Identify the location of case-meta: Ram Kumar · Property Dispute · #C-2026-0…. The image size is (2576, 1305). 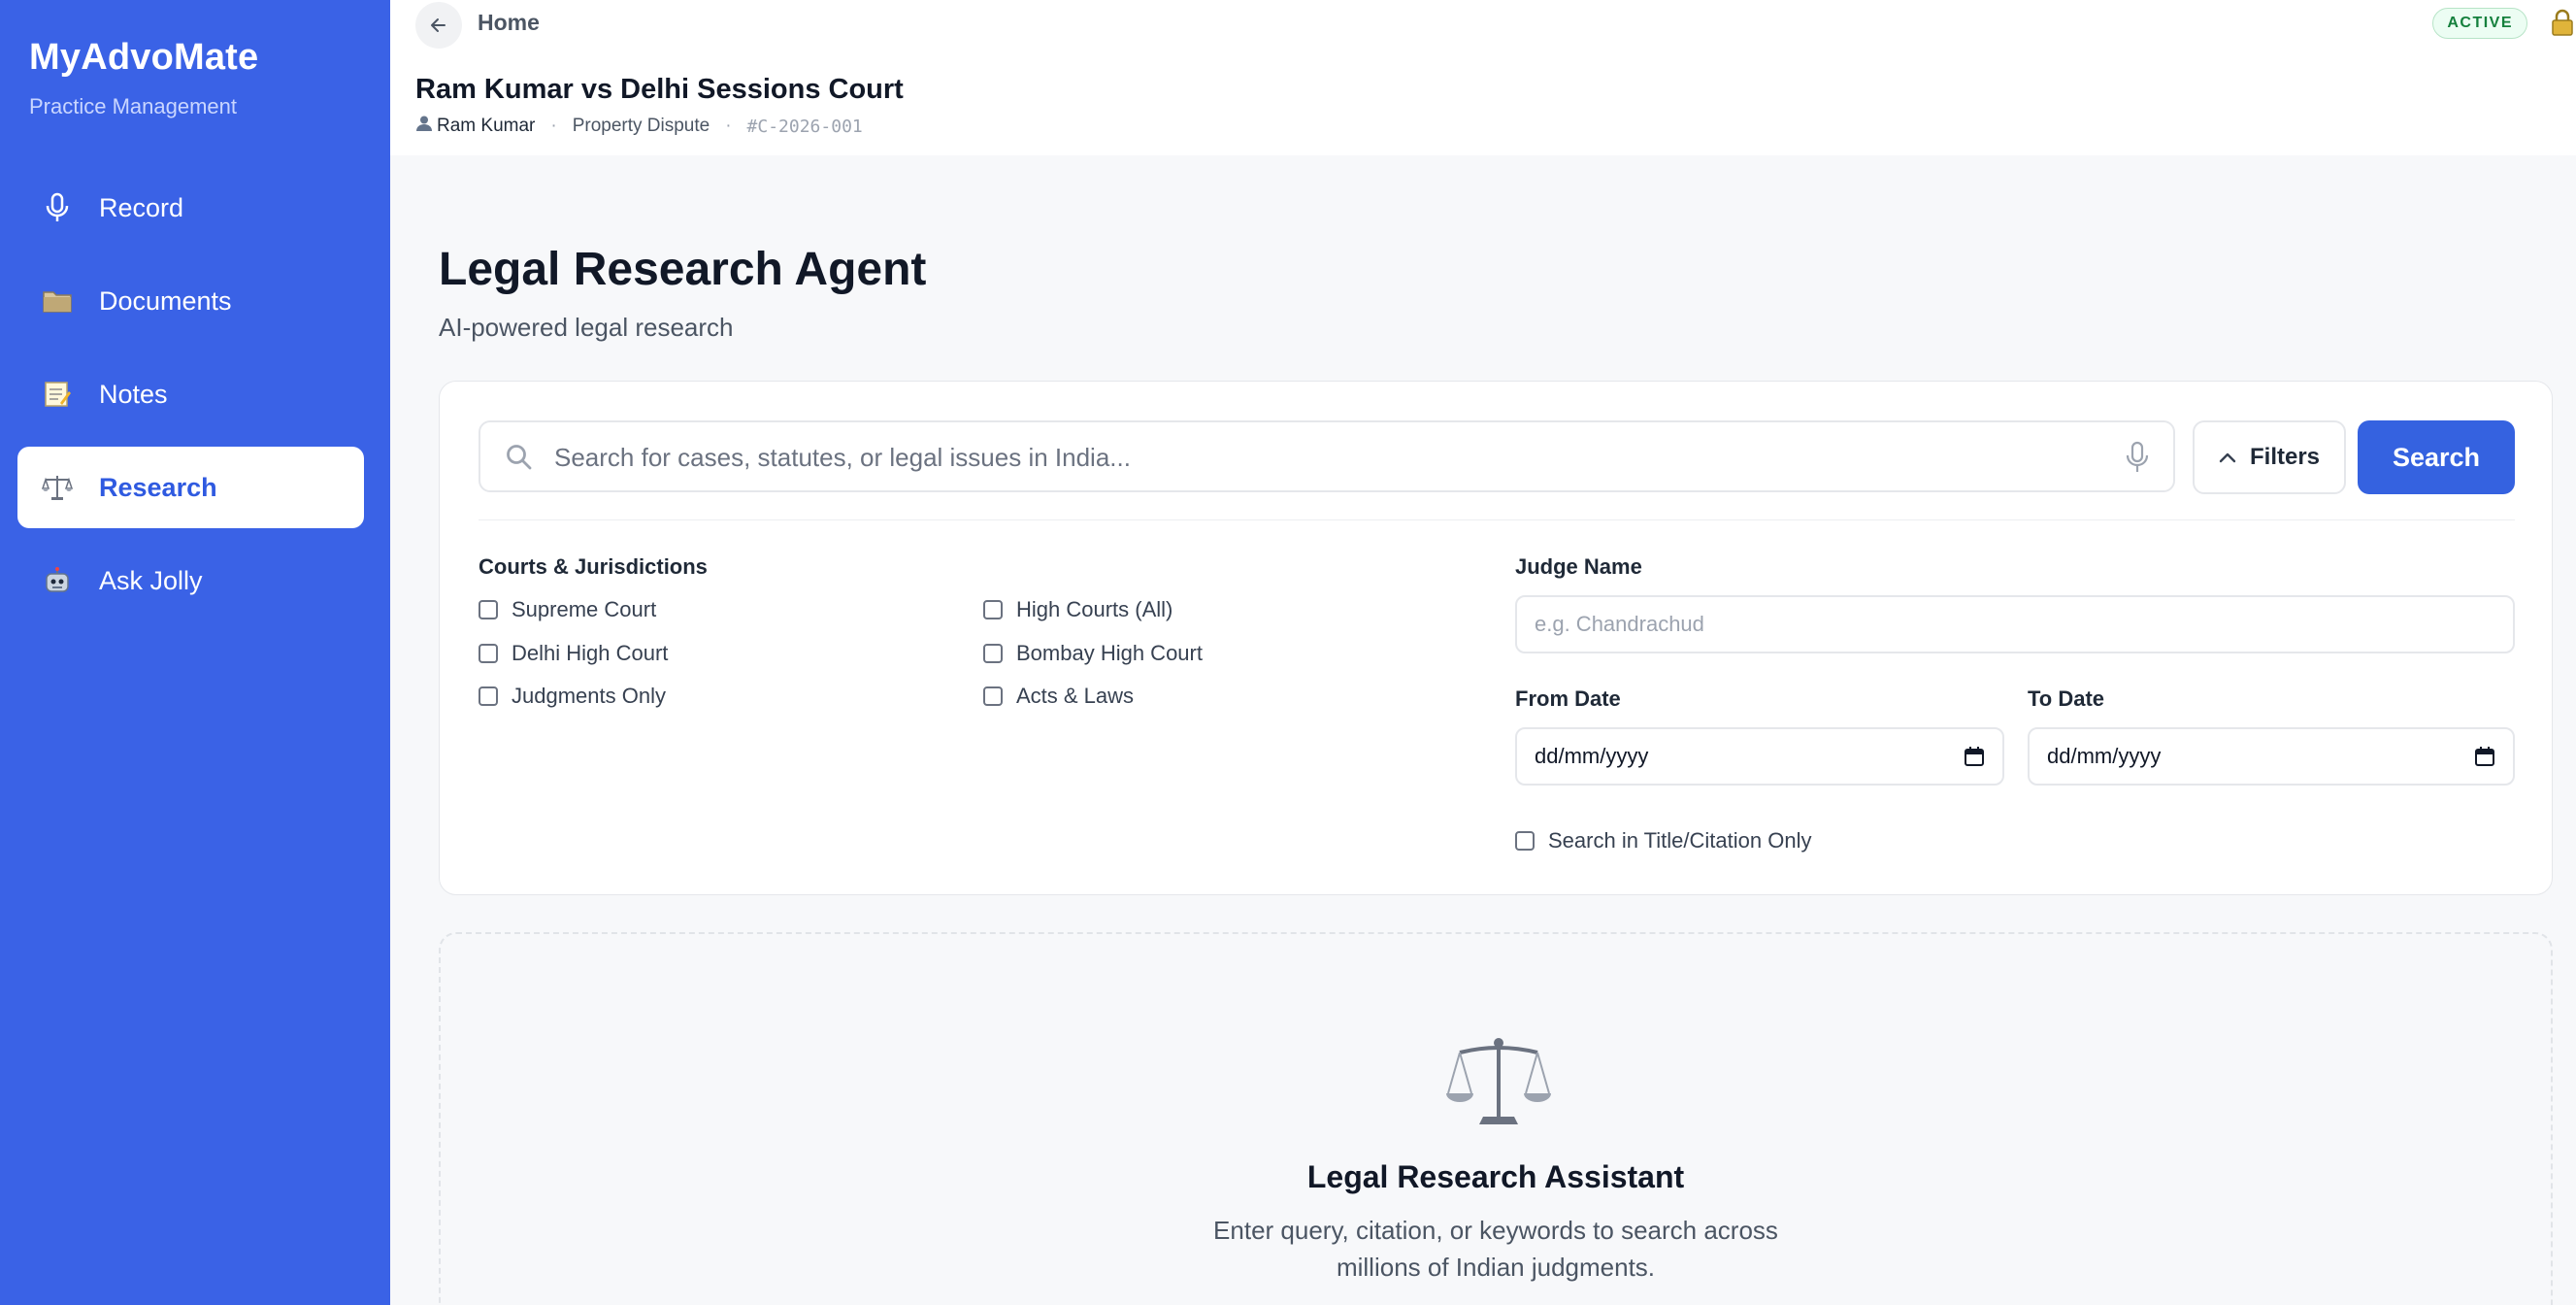
(639, 126).